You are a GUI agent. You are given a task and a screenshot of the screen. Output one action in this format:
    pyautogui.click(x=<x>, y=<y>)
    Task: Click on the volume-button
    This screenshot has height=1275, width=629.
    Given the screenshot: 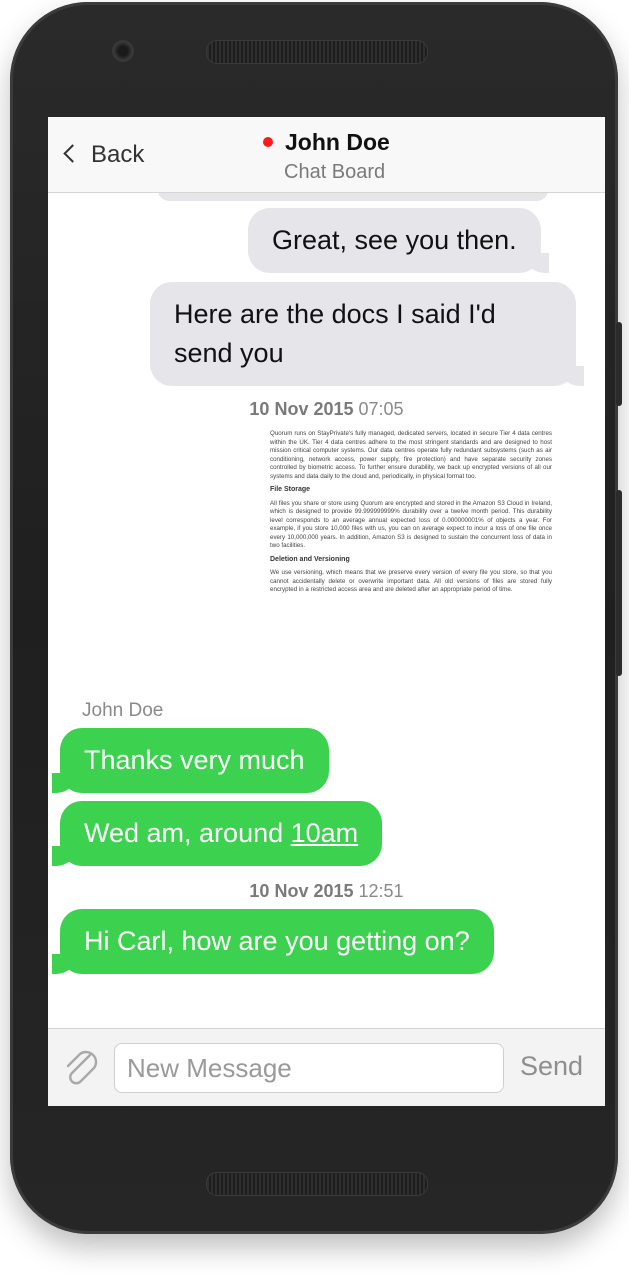 What is the action you would take?
    pyautogui.click(x=619, y=364)
    